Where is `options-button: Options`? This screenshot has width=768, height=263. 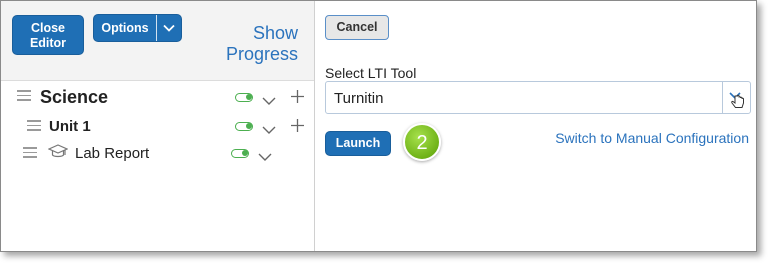
options-button: Options is located at coordinates (137, 28).